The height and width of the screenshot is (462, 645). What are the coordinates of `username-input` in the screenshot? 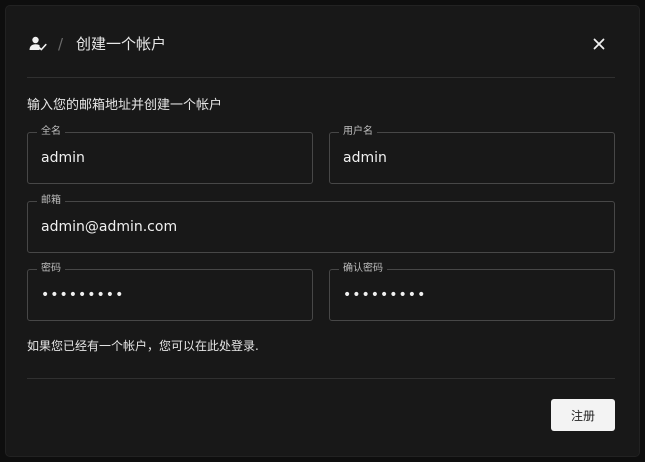 It's located at (472, 158).